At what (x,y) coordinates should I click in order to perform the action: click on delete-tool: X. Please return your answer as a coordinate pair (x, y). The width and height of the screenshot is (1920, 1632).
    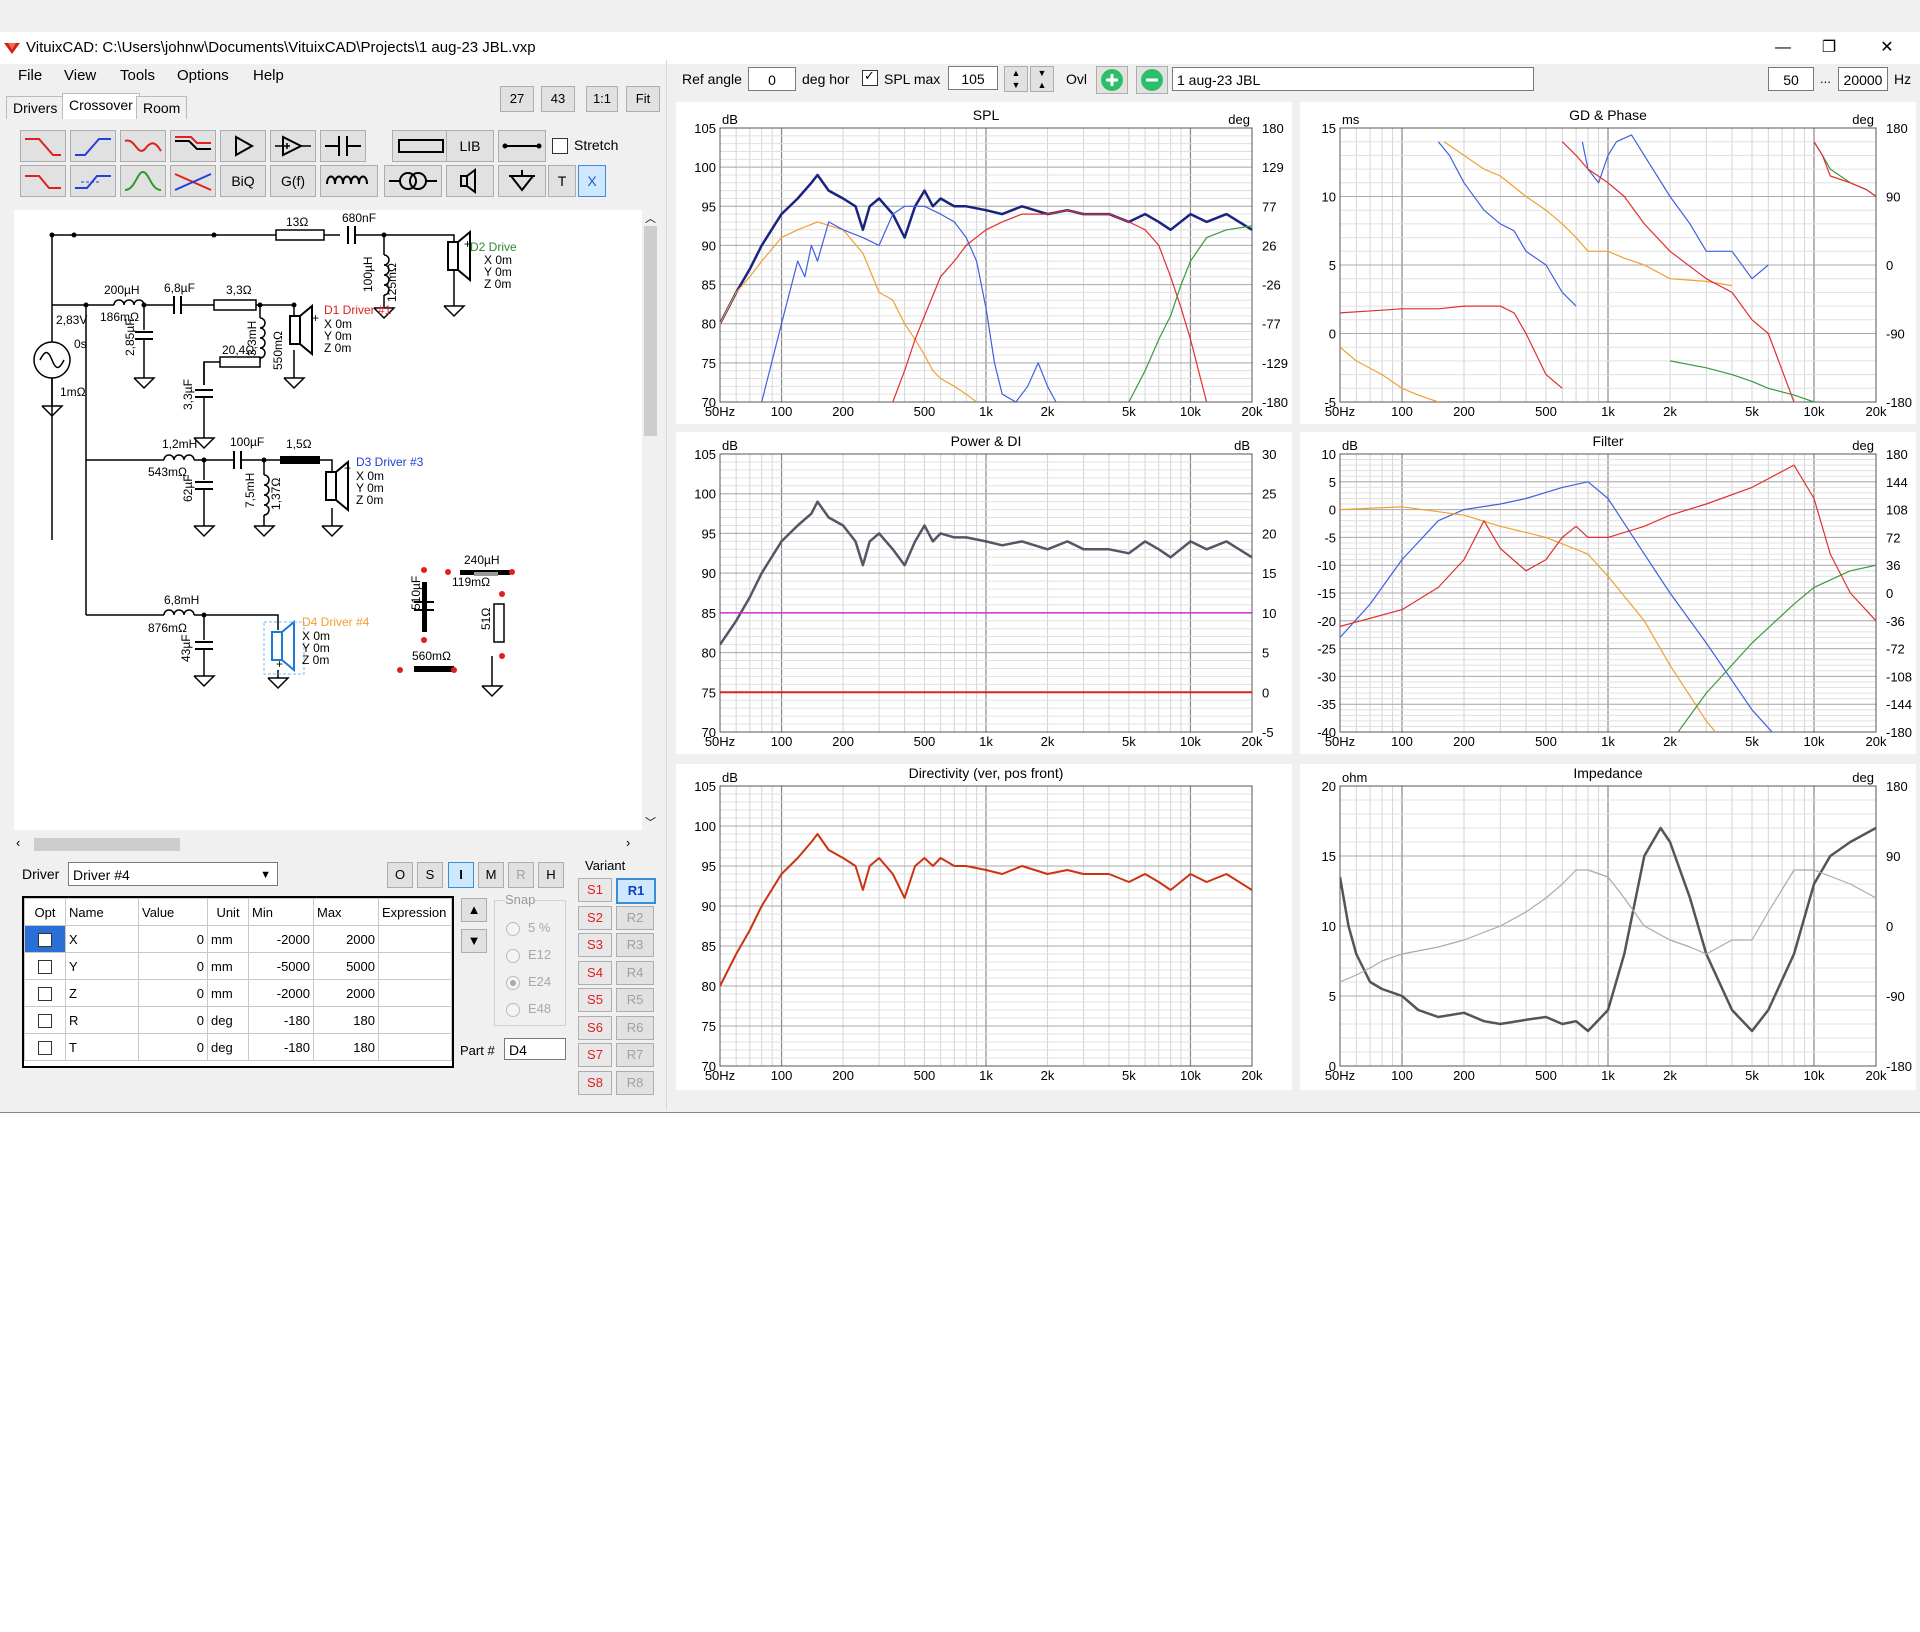
    Looking at the image, I should click on (592, 181).